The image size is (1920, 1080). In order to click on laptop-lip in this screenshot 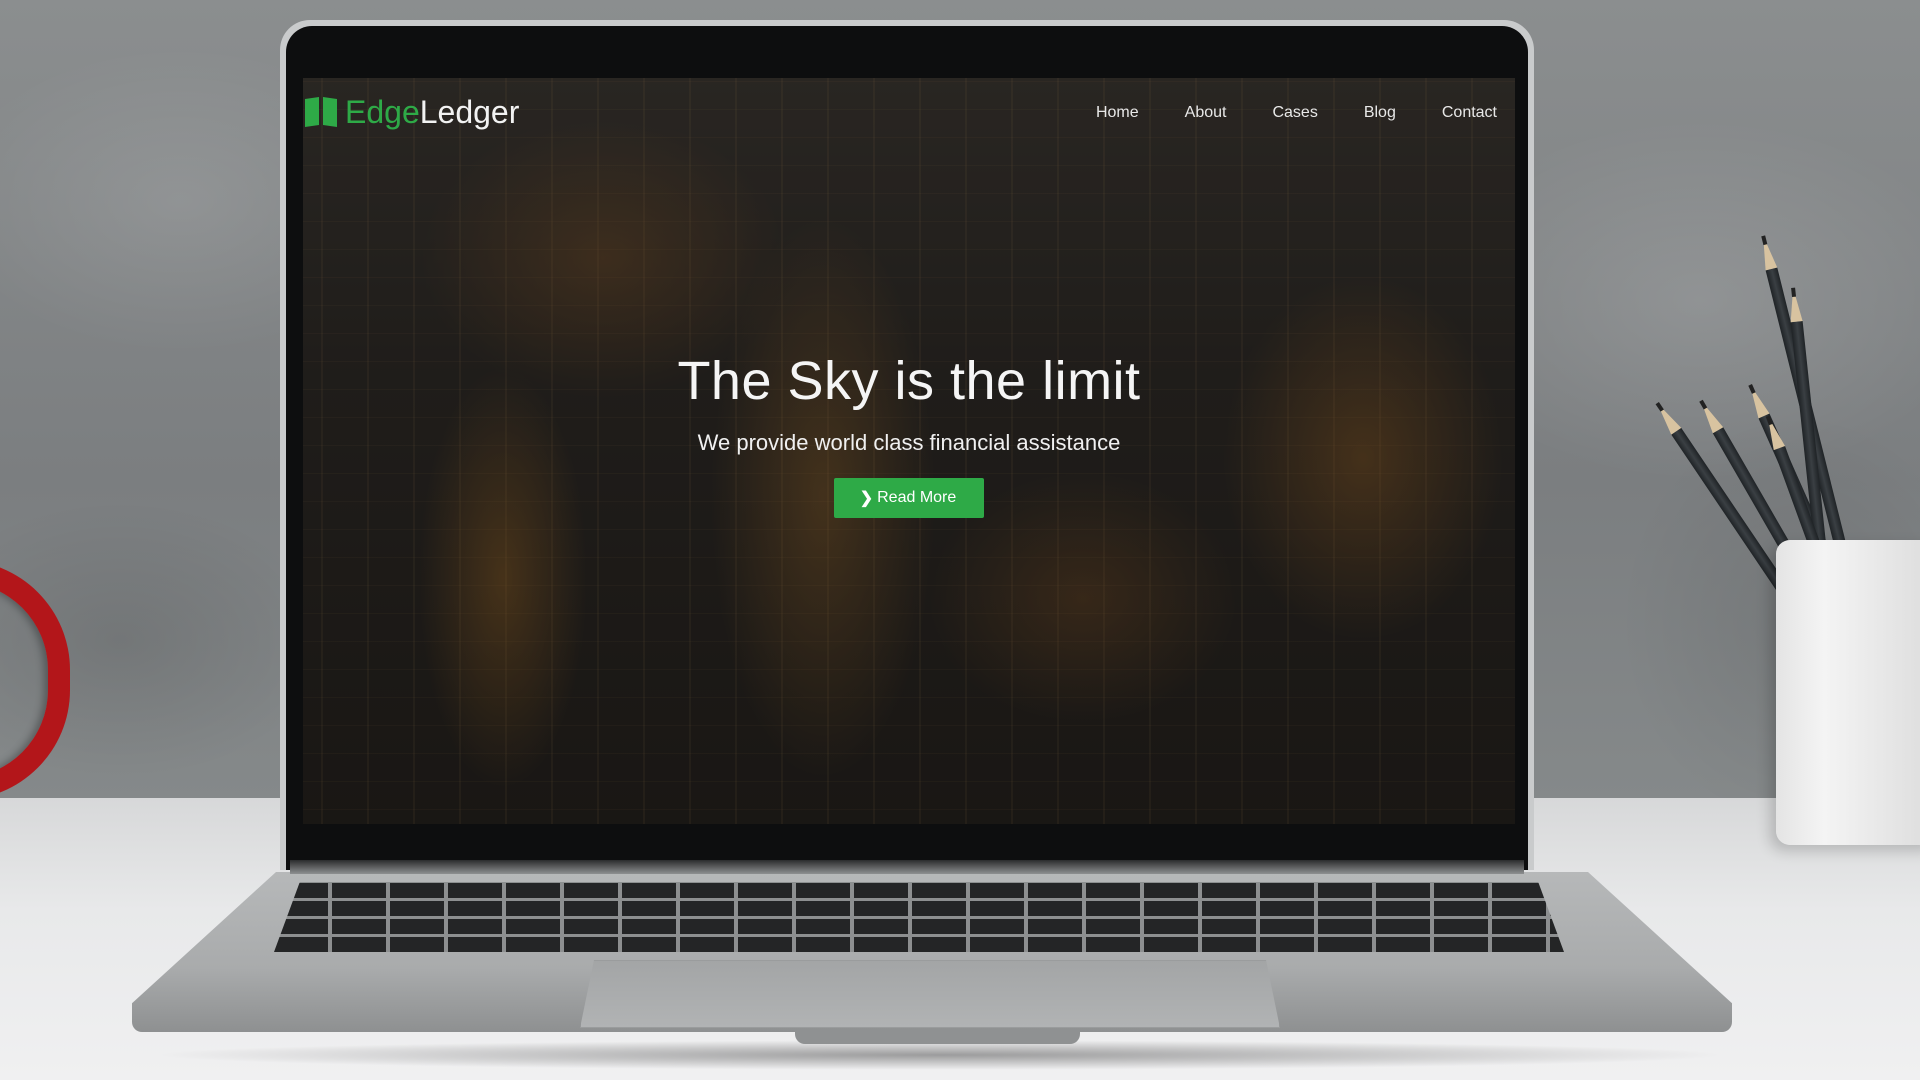, I will do `click(937, 1037)`.